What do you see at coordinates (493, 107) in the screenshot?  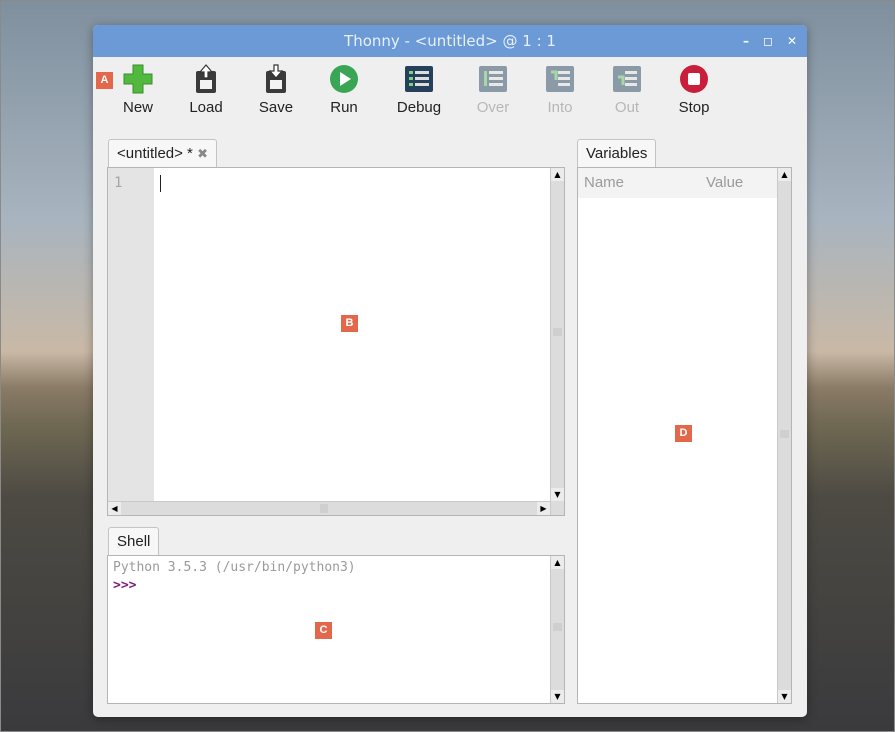 I see `step-over-label: Over` at bounding box center [493, 107].